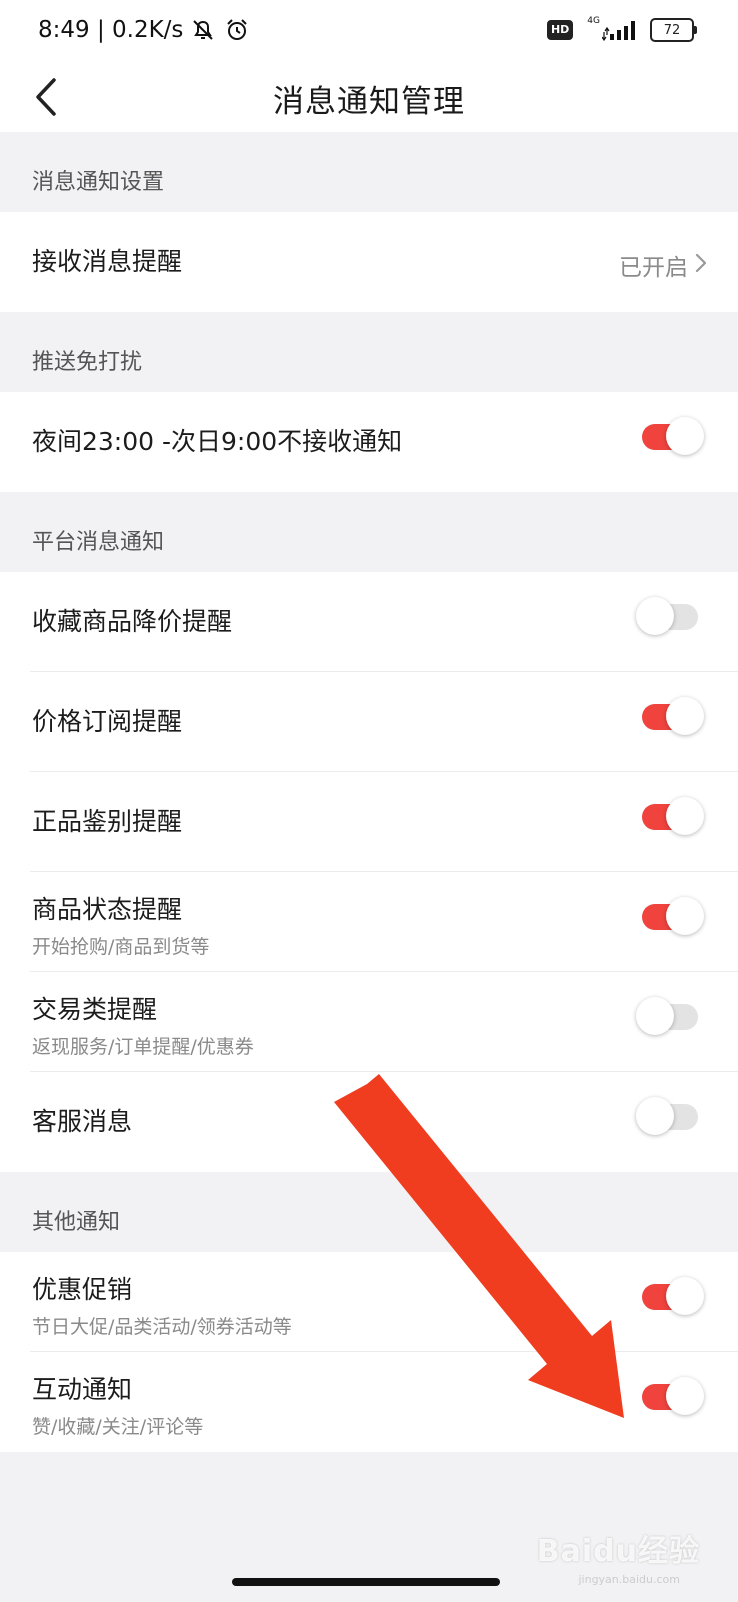 The height and width of the screenshot is (1602, 738). Describe the element at coordinates (369, 722) in the screenshot. I see `price-subscribe-row: 价格订阅提醒` at that location.